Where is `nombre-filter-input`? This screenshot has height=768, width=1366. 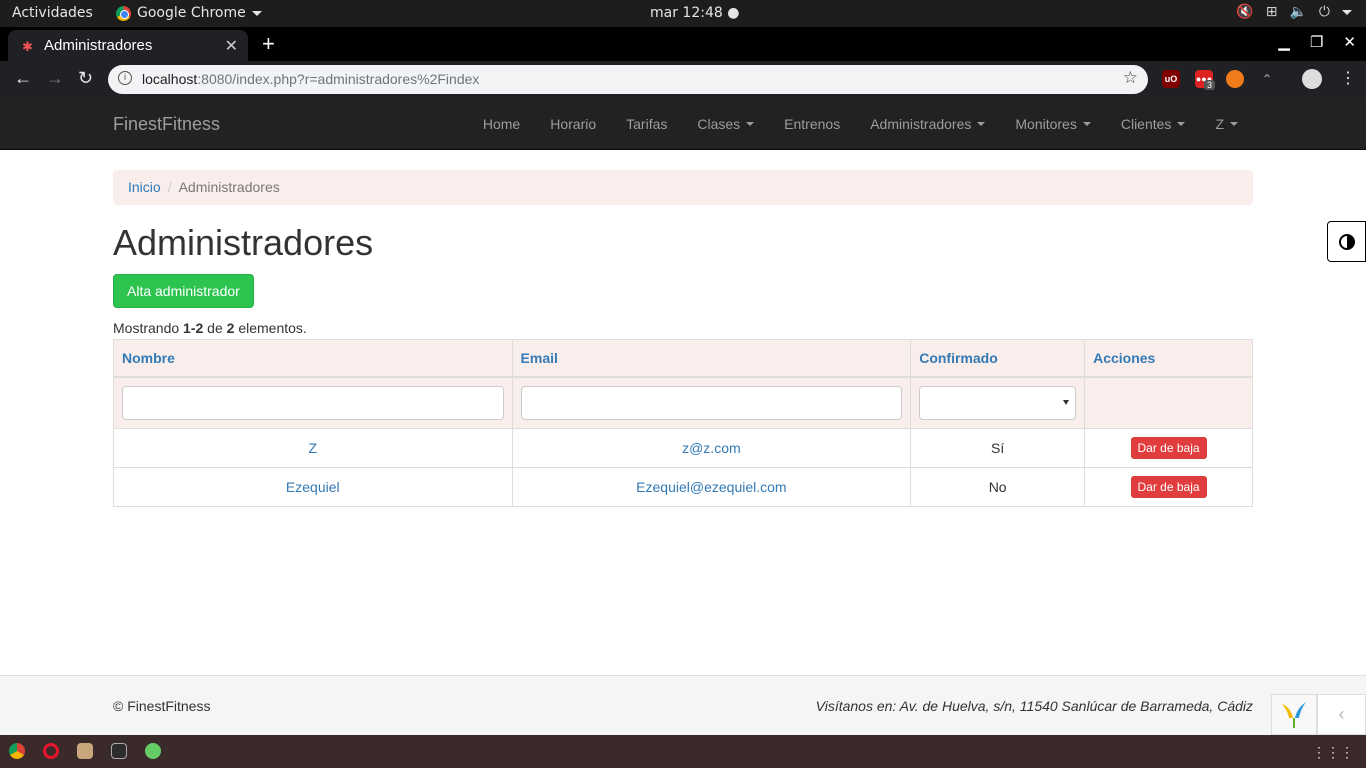
nombre-filter-input is located at coordinates (313, 402).